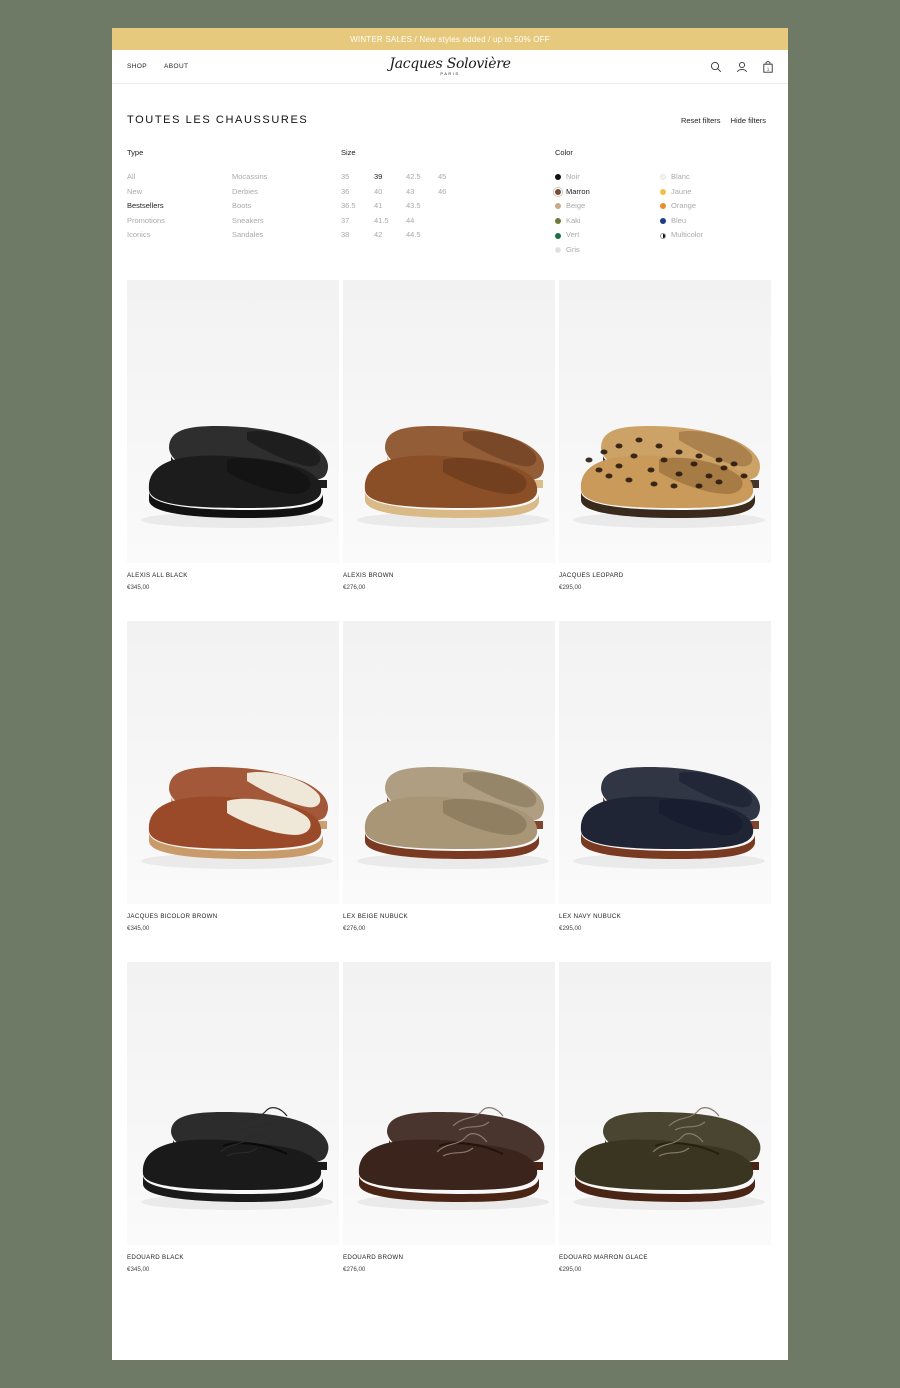 Image resolution: width=900 pixels, height=1388 pixels. Describe the element at coordinates (449, 916) in the screenshot. I see `product-name: LEX BEIGE NUBUCK` at that location.